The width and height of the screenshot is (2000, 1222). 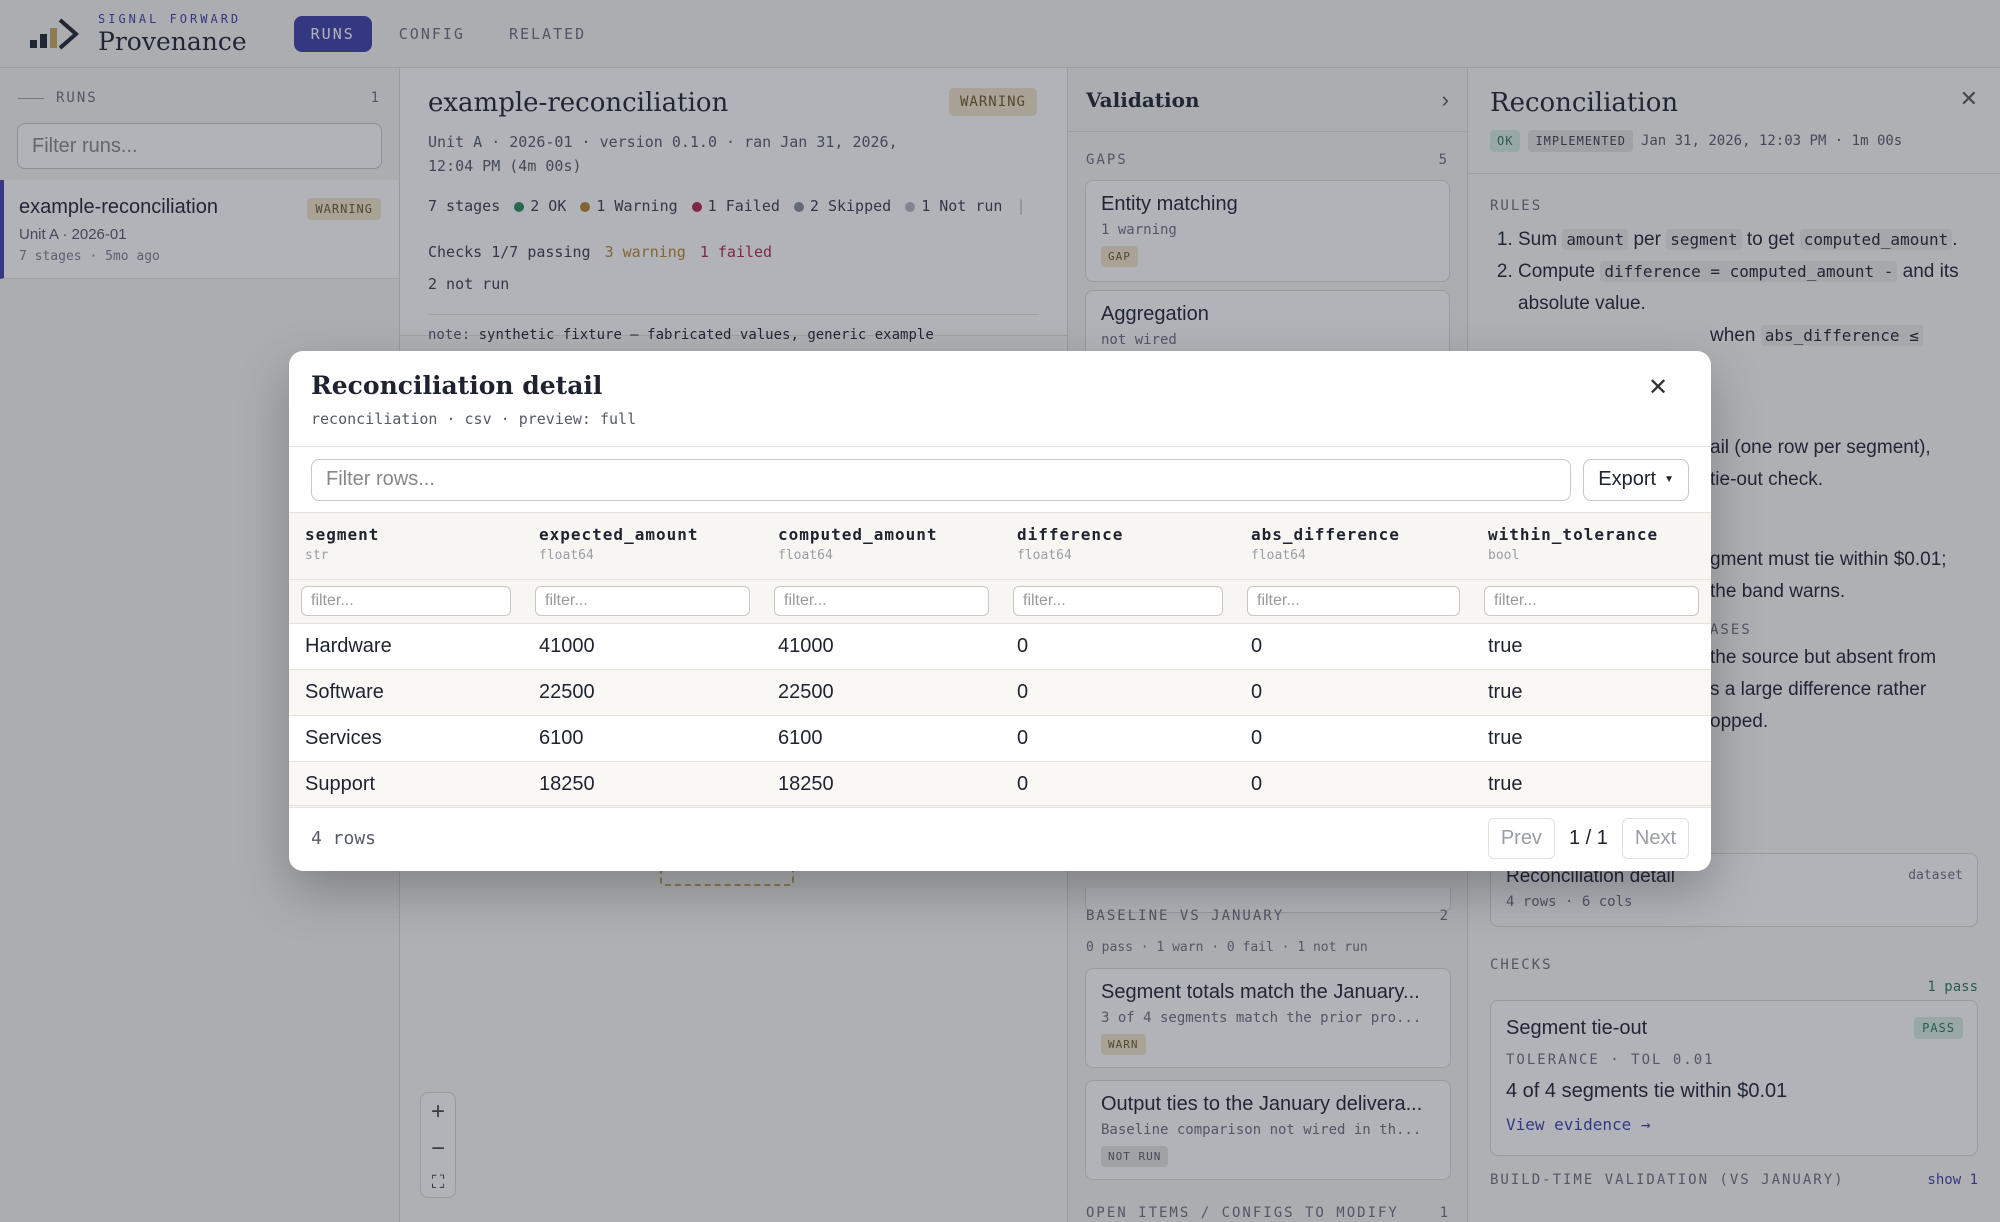 What do you see at coordinates (858, 534) in the screenshot?
I see `column-name: computed_amount` at bounding box center [858, 534].